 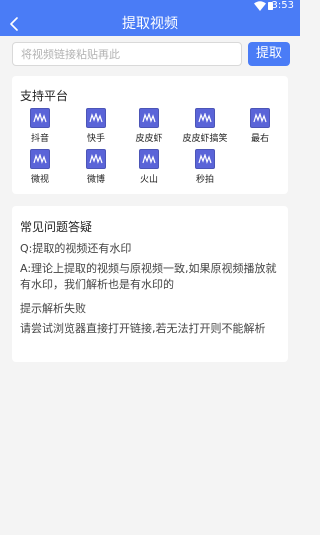 What do you see at coordinates (127, 54) in the screenshot?
I see `video-link-input` at bounding box center [127, 54].